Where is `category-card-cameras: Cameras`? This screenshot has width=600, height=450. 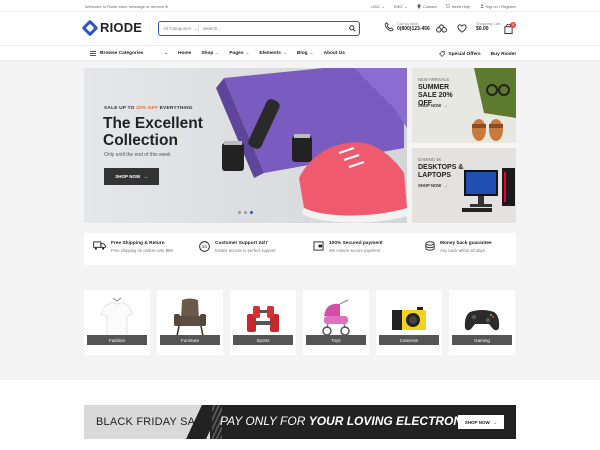 category-card-cameras: Cameras is located at coordinates (409, 322).